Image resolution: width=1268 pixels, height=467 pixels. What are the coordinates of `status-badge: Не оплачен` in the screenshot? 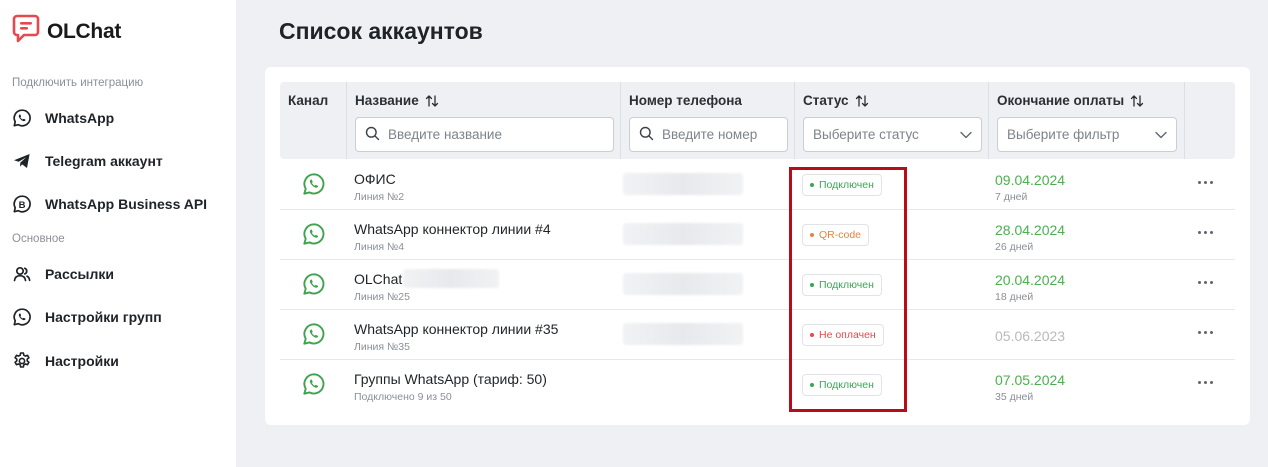 It's located at (843, 335).